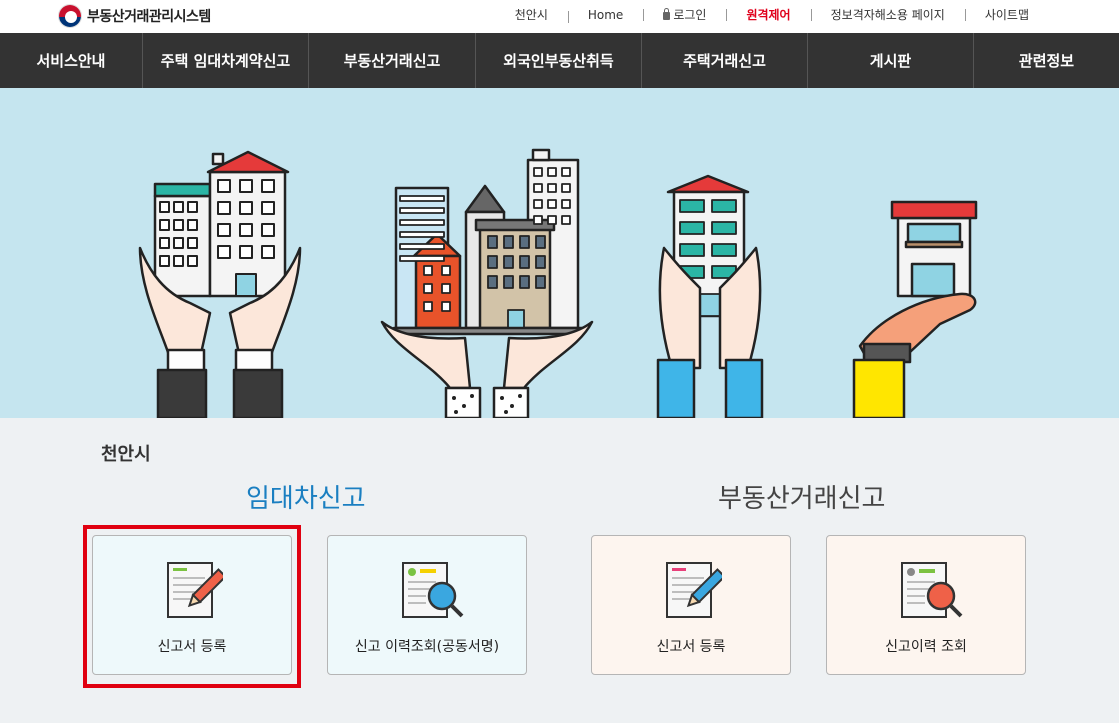 The image size is (1119, 723). What do you see at coordinates (1006, 14) in the screenshot?
I see `util-link-sitemap: 사이트맵` at bounding box center [1006, 14].